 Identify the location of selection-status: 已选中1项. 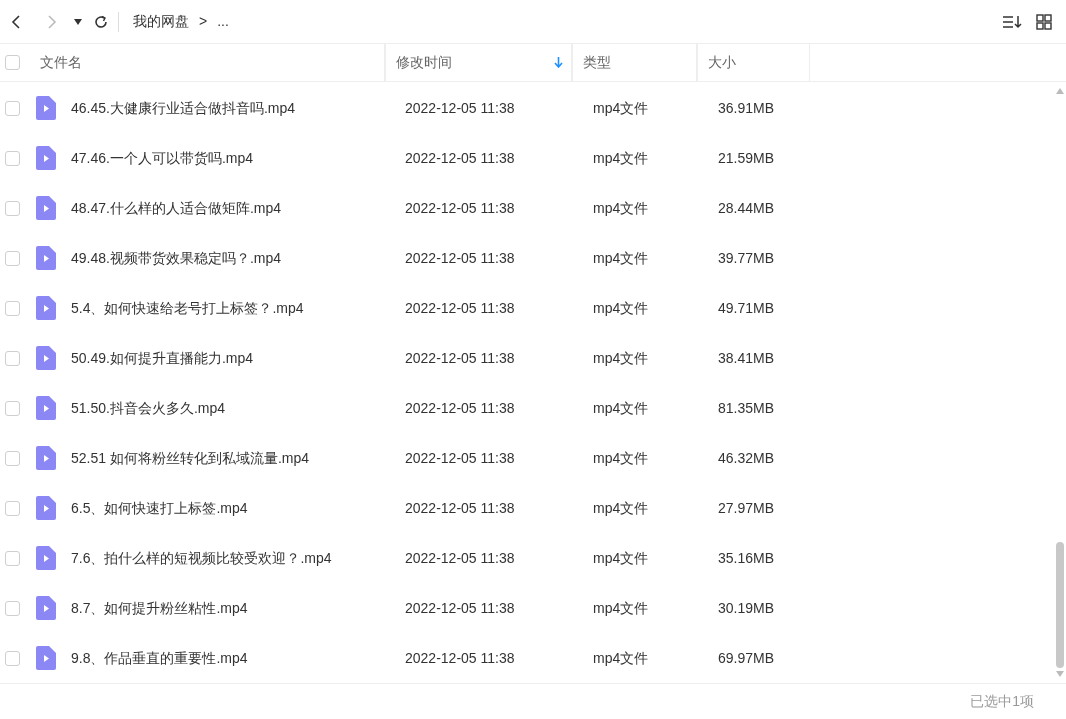
(1002, 701).